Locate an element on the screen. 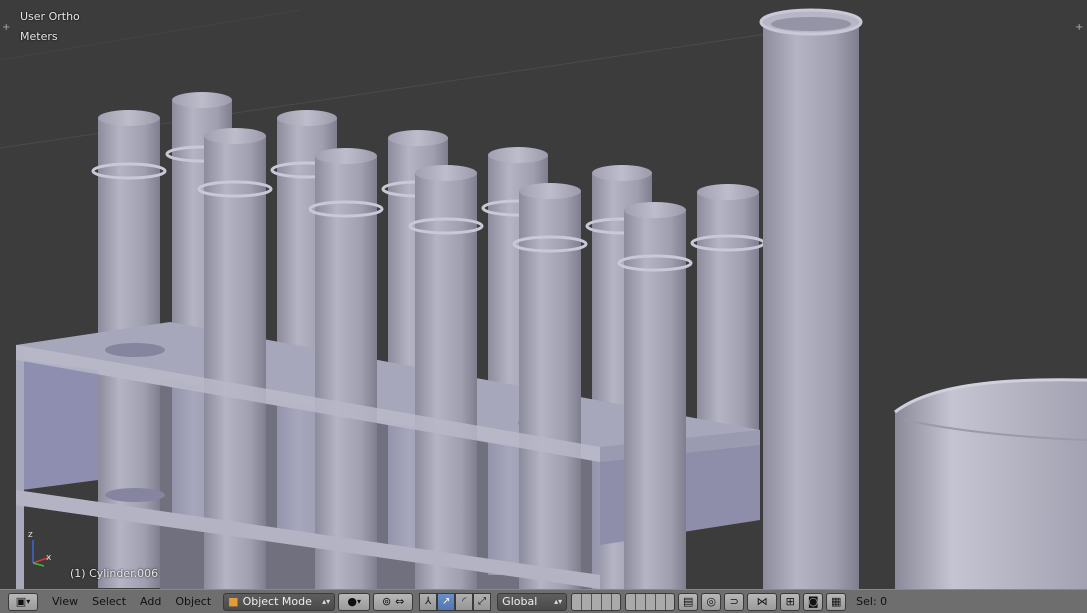  units-label: Meters is located at coordinates (39, 36).